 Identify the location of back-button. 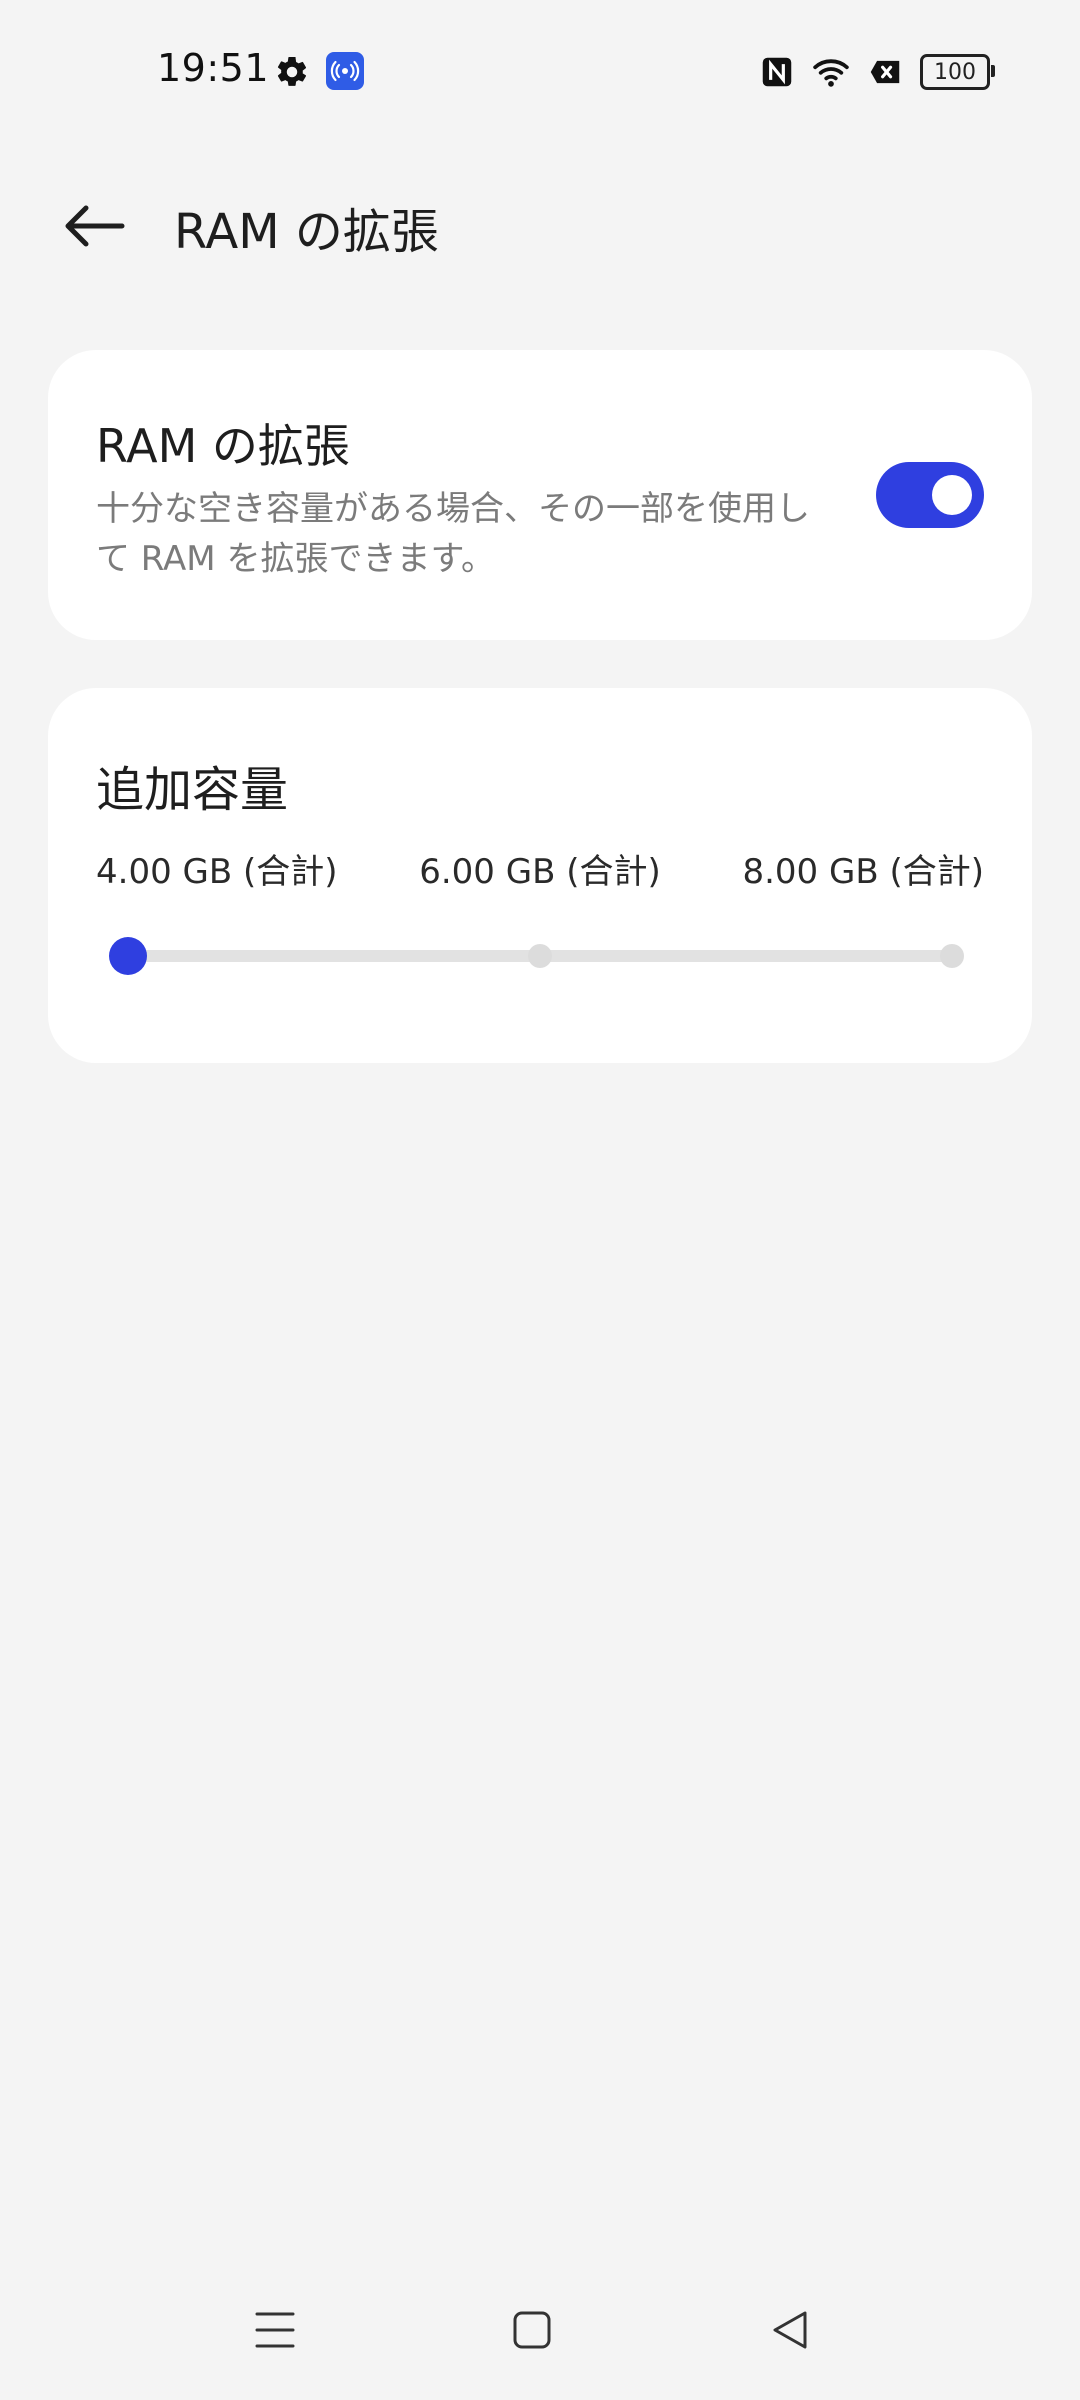
(94, 226).